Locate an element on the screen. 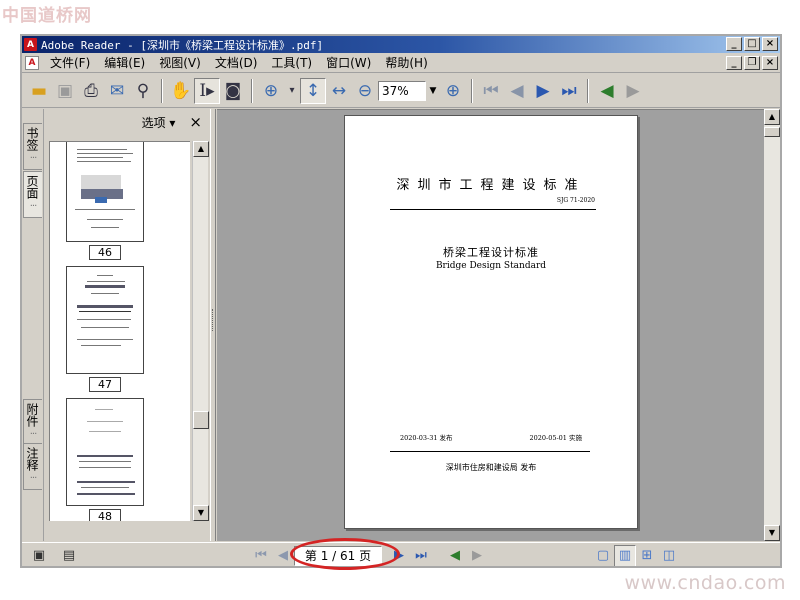 The height and width of the screenshot is (600, 800). single-page-view-icon: ▢ is located at coordinates (603, 556).